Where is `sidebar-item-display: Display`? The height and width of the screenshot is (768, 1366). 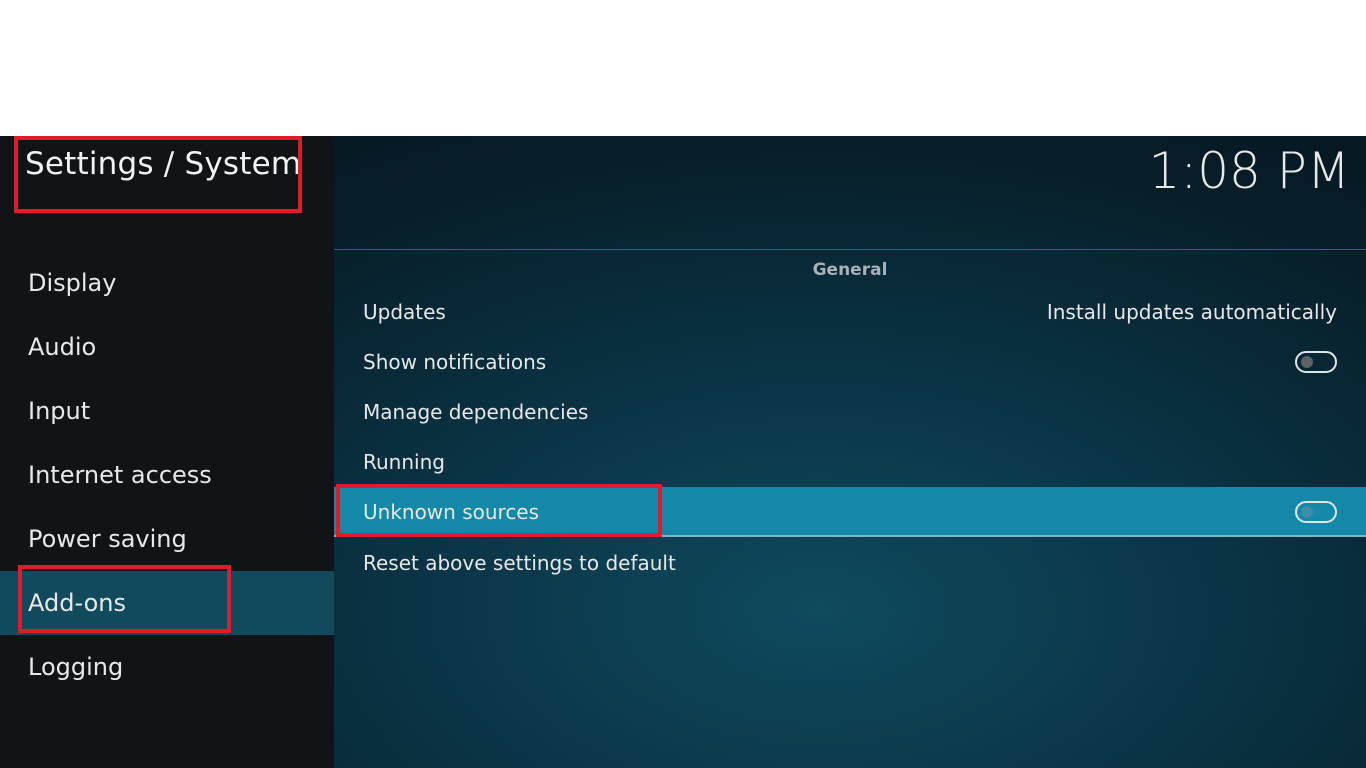 sidebar-item-display: Display is located at coordinates (167, 283).